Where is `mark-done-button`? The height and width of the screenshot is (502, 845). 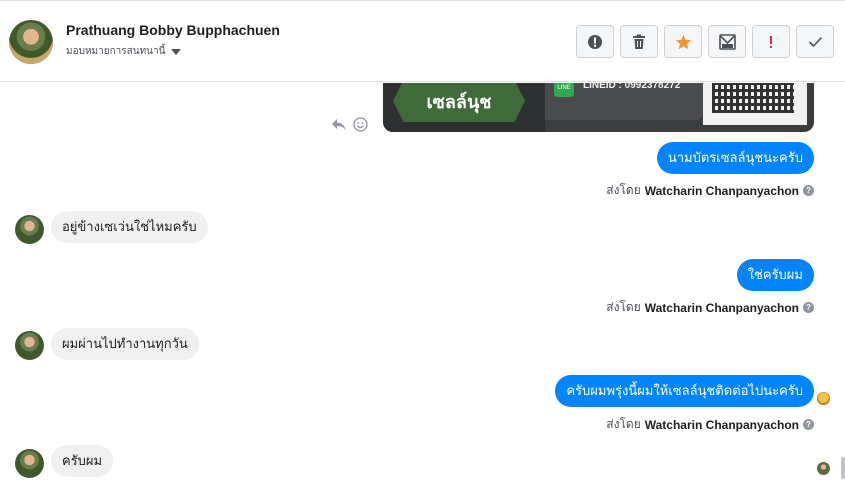
mark-done-button is located at coordinates (815, 41).